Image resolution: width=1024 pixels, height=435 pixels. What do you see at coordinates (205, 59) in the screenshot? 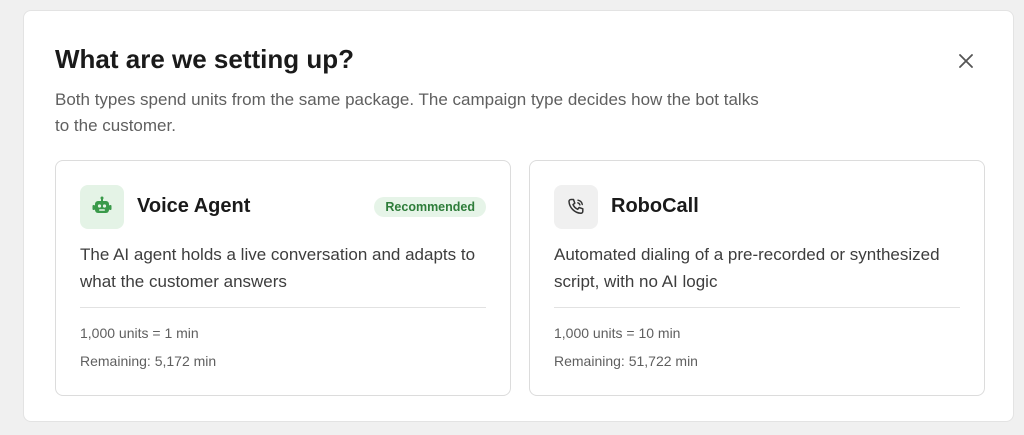
I see `dialog-title: What are we setting up?` at bounding box center [205, 59].